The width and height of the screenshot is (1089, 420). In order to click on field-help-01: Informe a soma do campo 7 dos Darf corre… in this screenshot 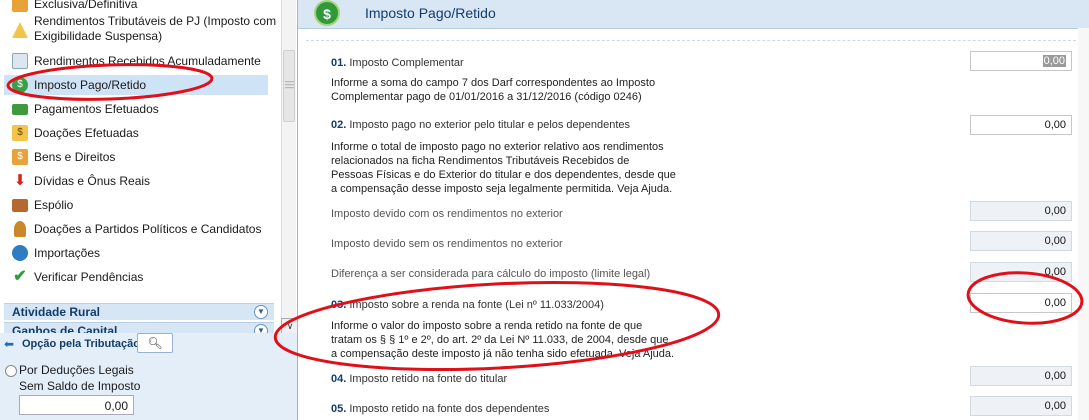, I will do `click(493, 90)`.